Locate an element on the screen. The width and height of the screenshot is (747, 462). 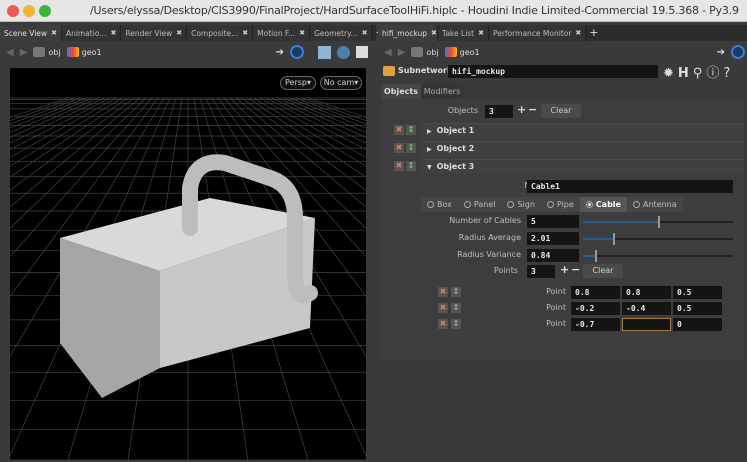
radio-sign: Sign is located at coordinates (520, 204).